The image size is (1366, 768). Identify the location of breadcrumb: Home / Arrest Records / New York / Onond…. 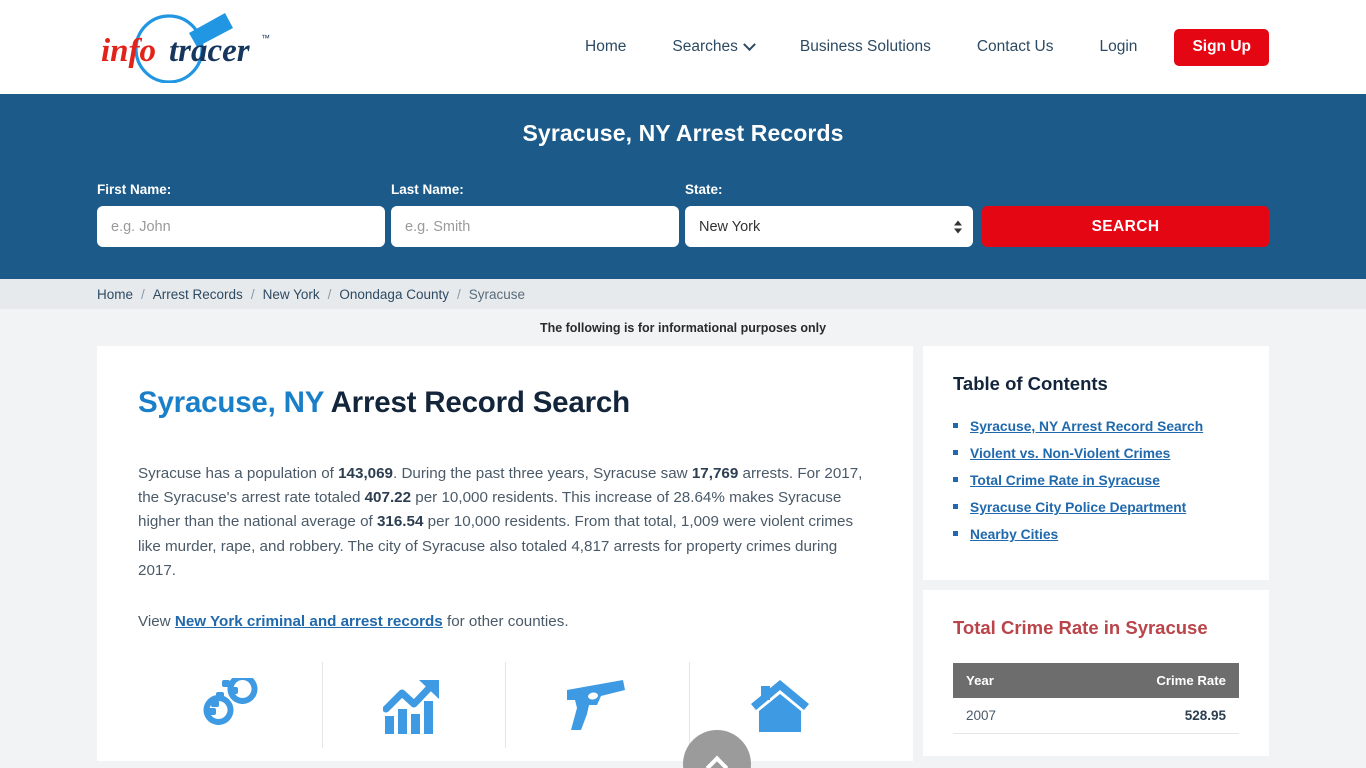
(683, 294).